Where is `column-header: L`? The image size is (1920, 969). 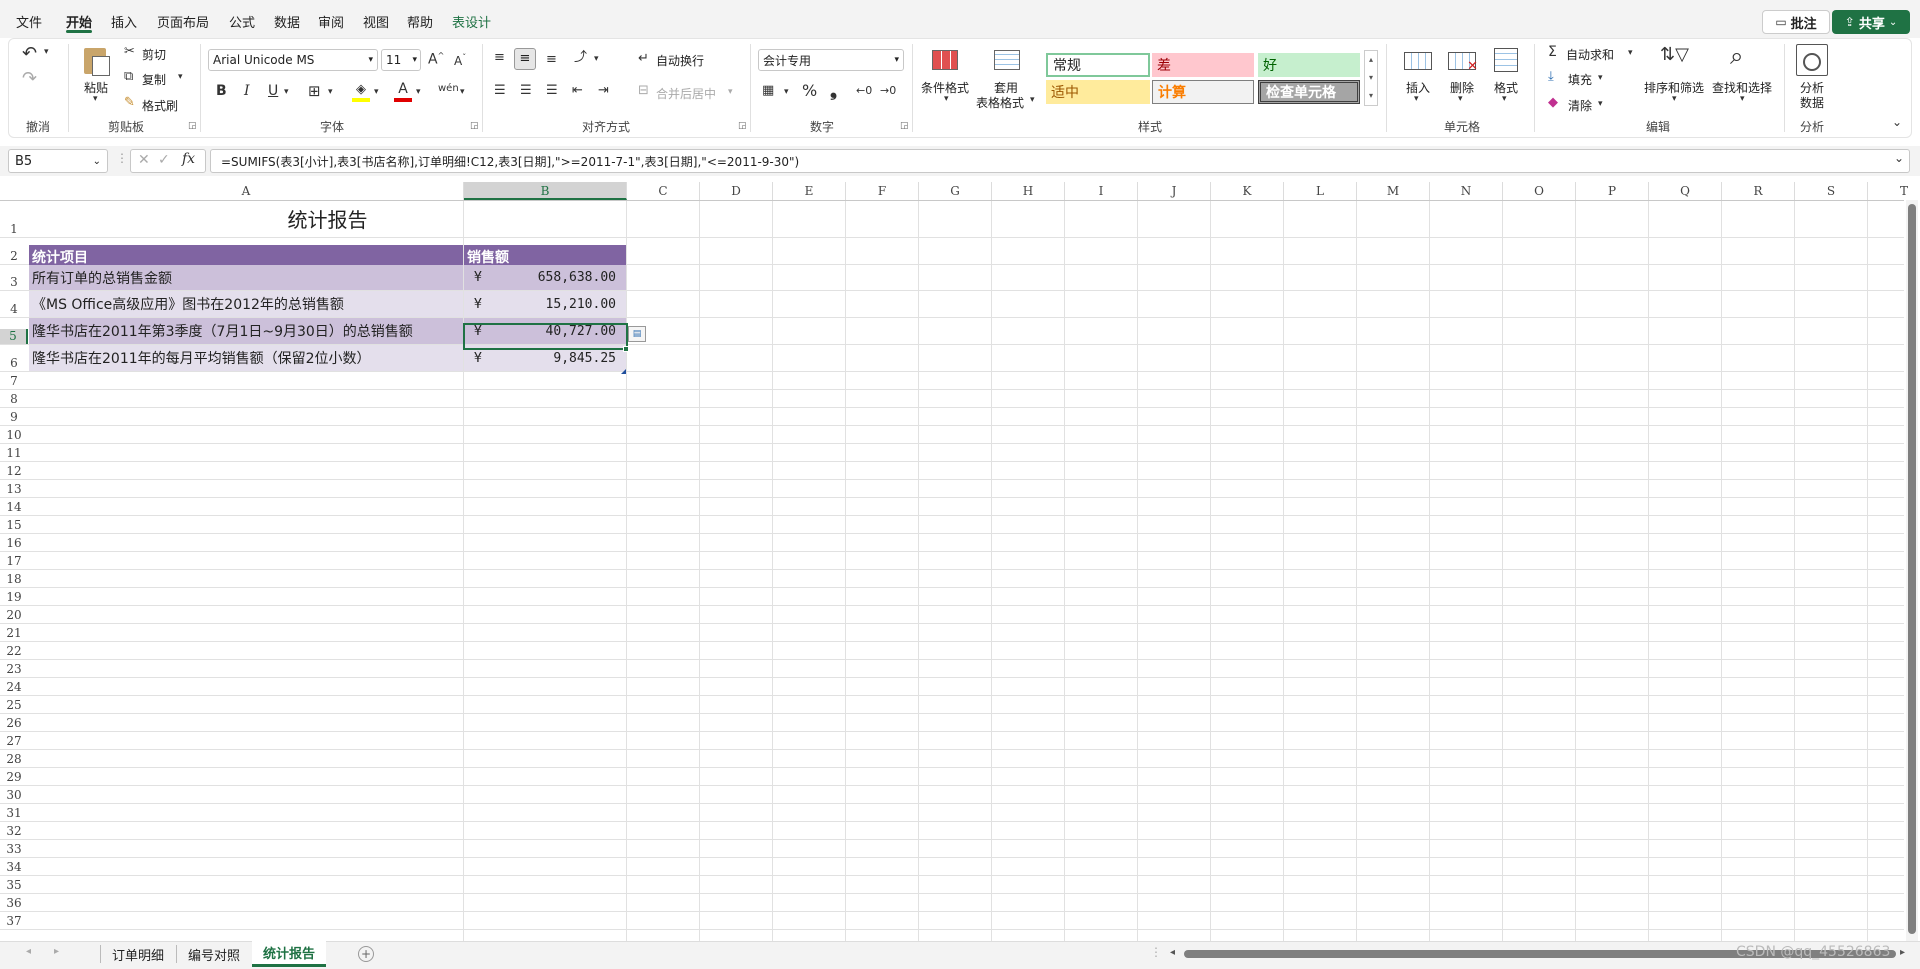
column-header: L is located at coordinates (1320, 191).